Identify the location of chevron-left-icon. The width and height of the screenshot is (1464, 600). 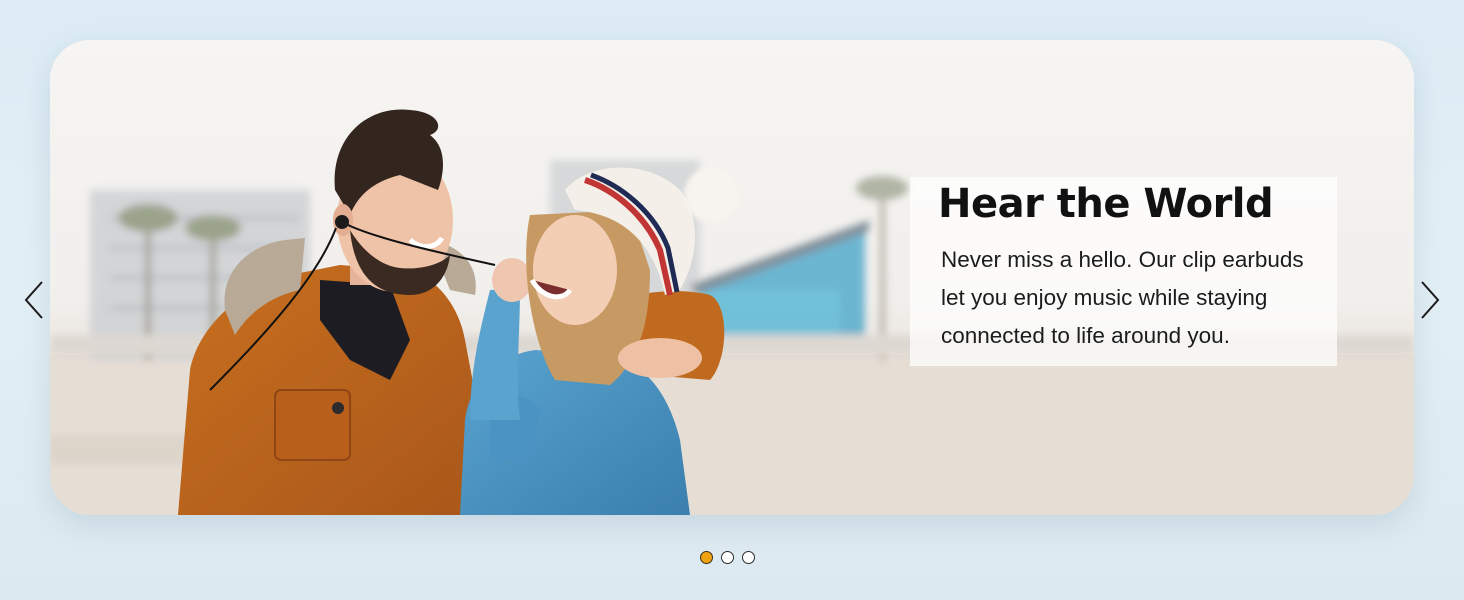
(33, 300).